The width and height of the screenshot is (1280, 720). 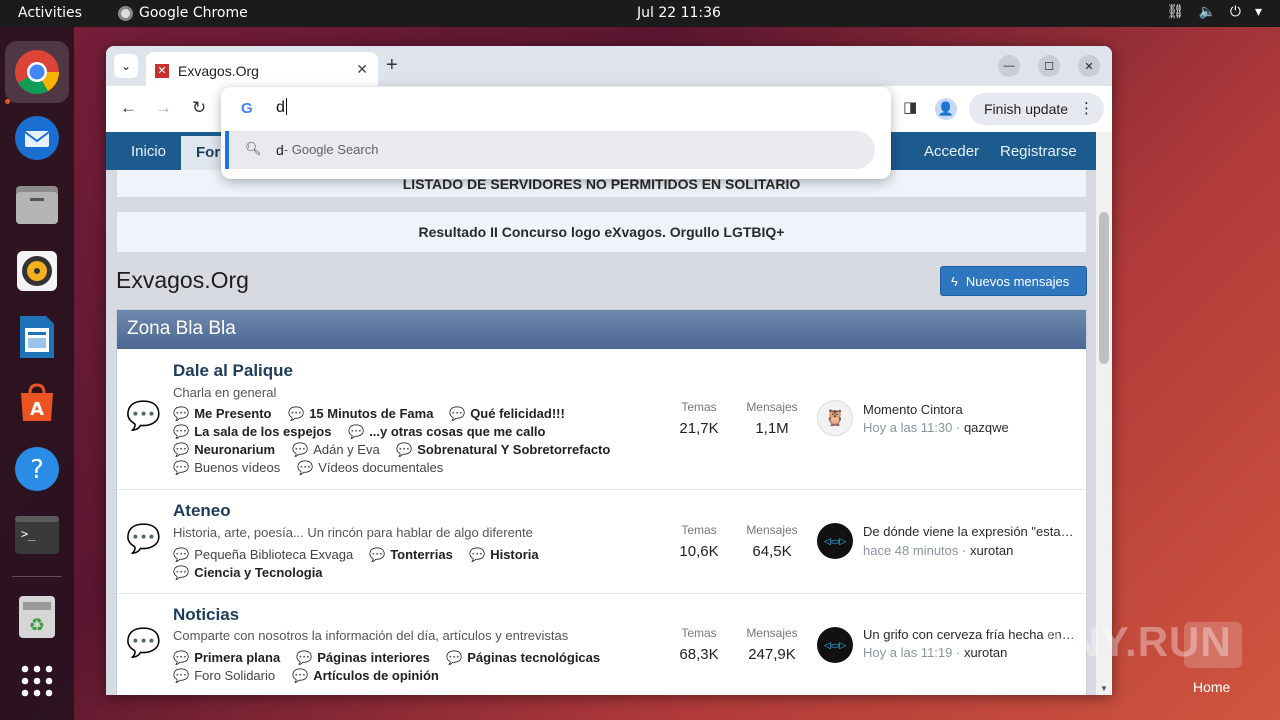 I want to click on subforum-link: 💬 Páginas tecnológicas, so click(x=523, y=658).